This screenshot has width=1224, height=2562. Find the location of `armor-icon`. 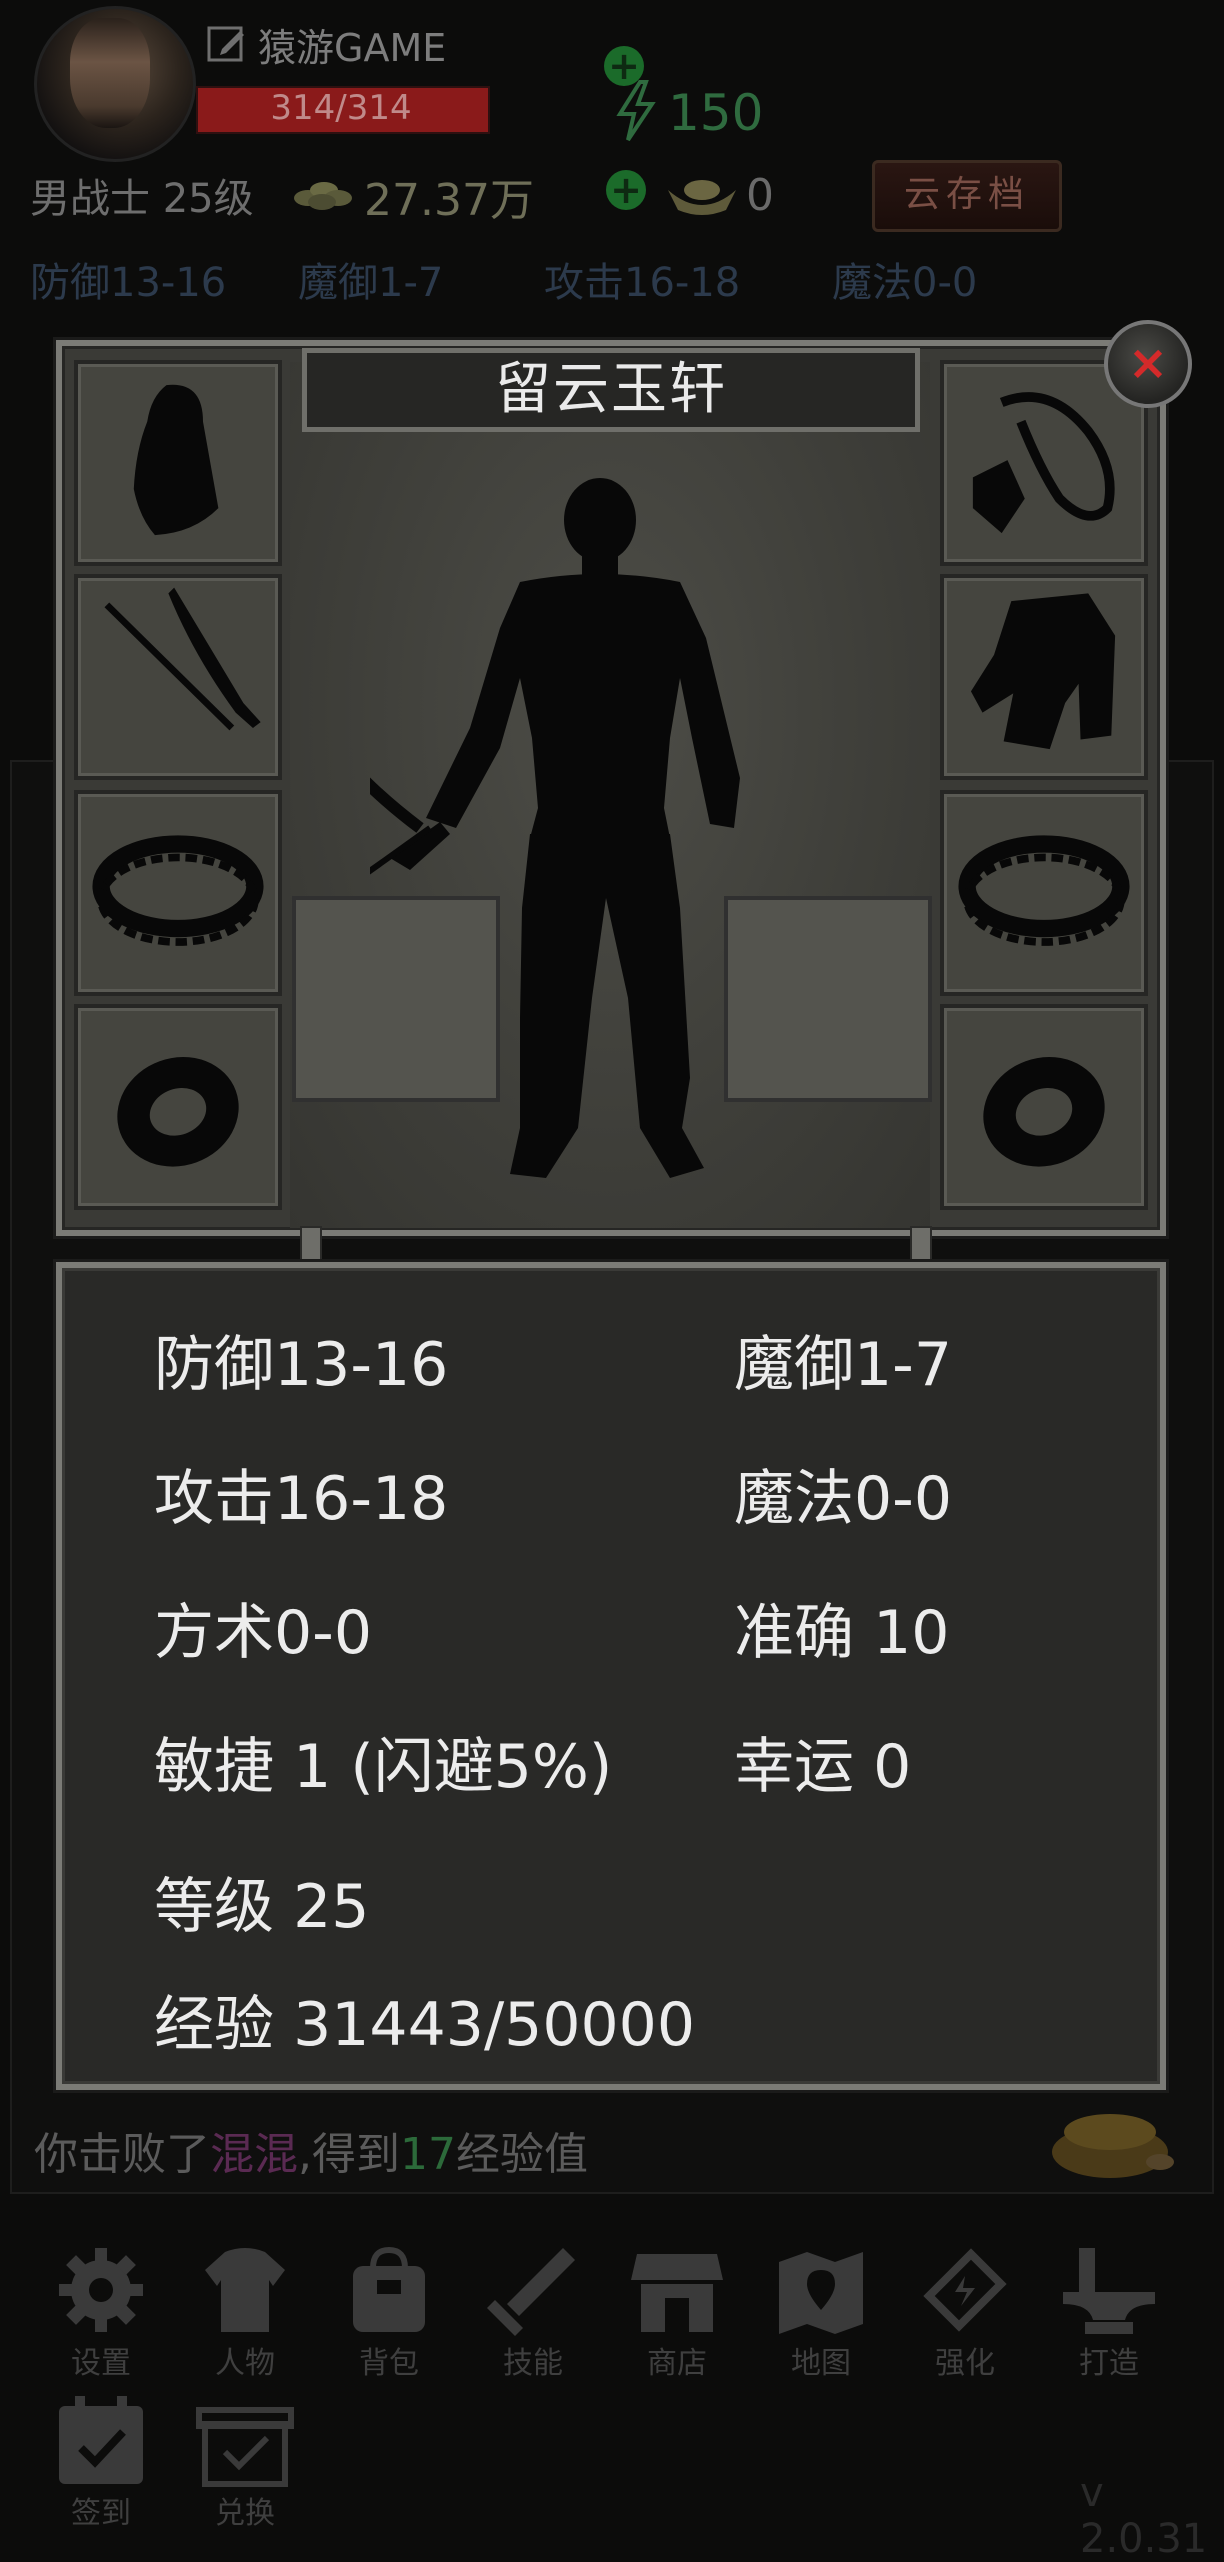

armor-icon is located at coordinates (1043, 671).